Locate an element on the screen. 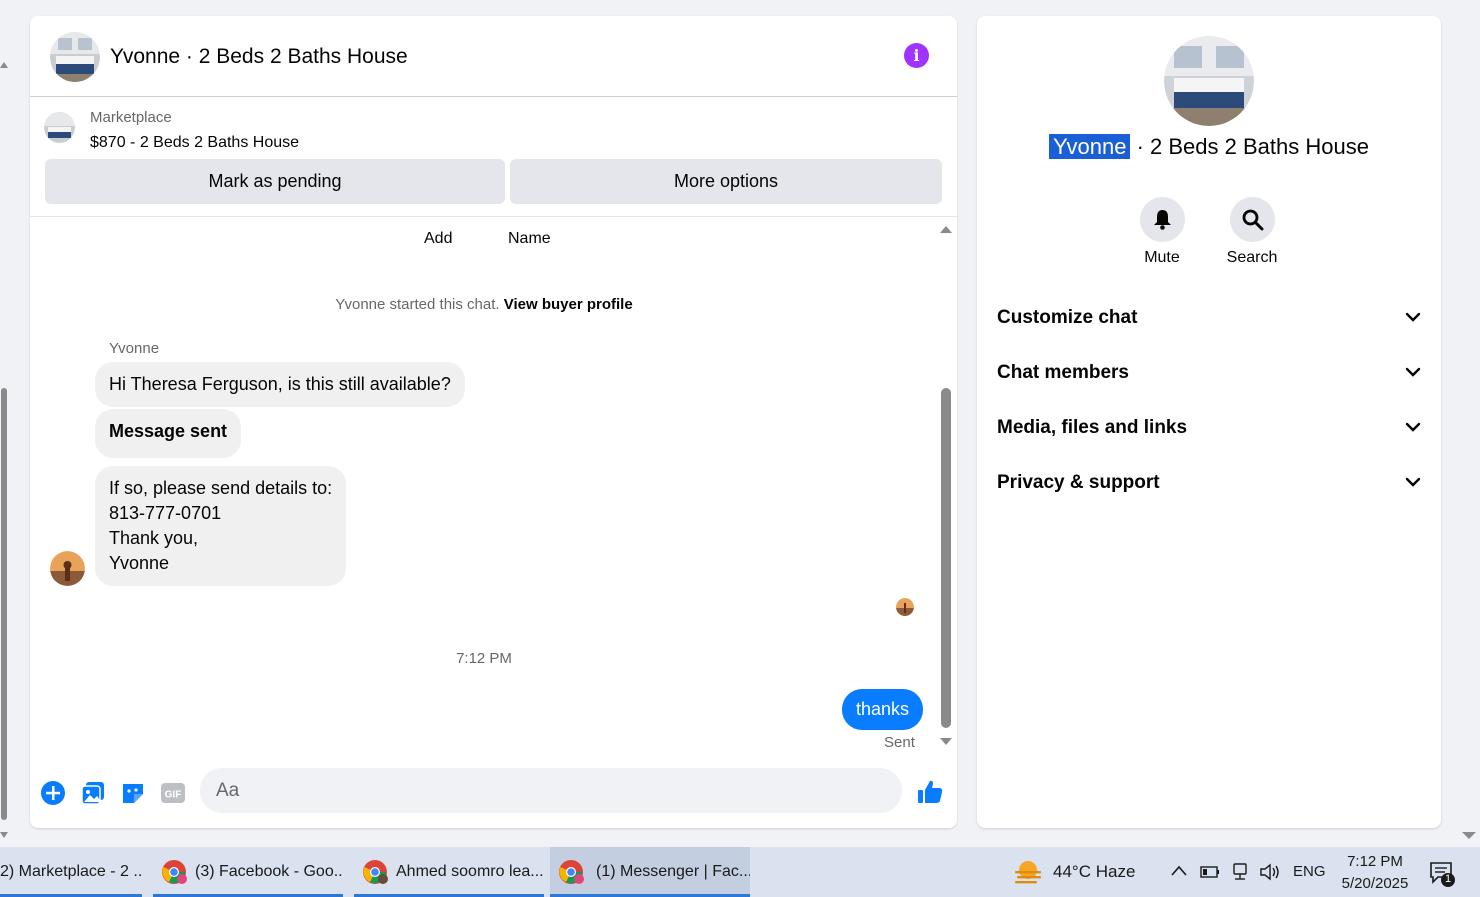 The image size is (1480, 897). message-line: Thank you, is located at coordinates (154, 538).